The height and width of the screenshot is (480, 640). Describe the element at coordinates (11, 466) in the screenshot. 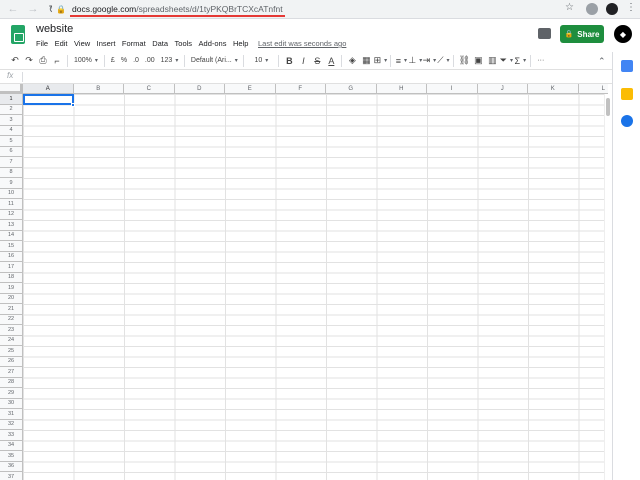

I see `row-header-36: 36` at that location.